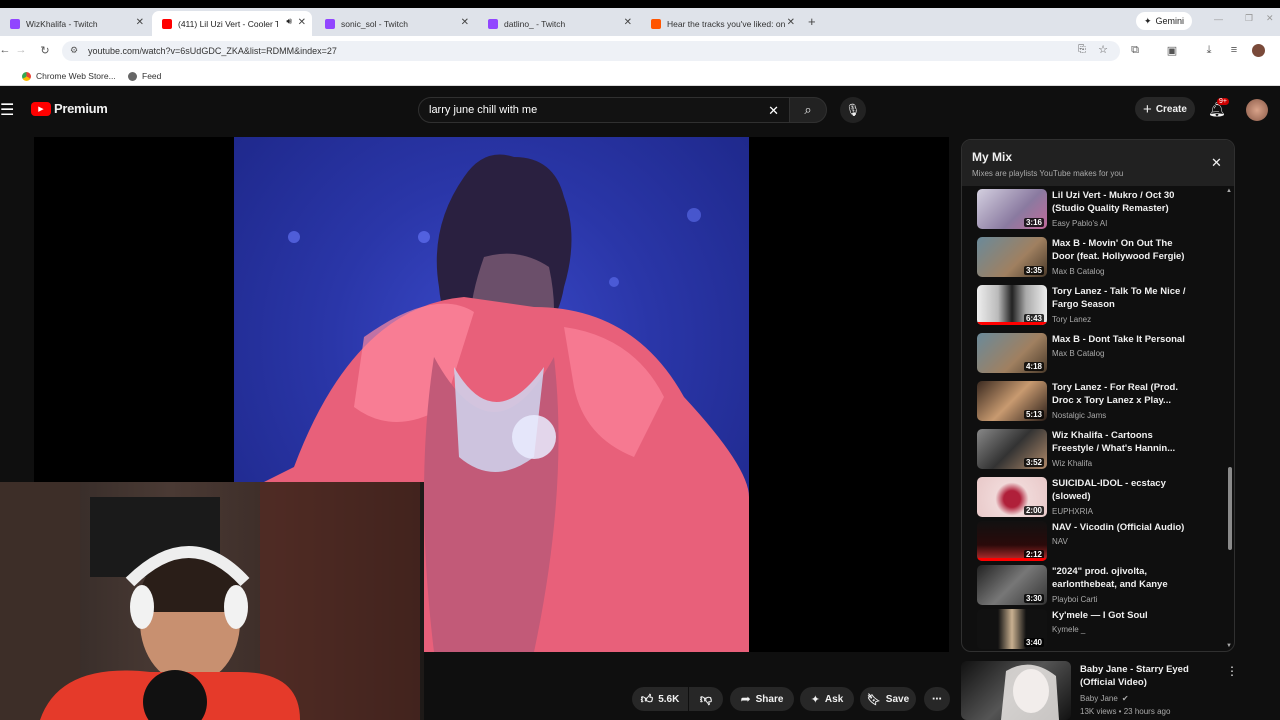 This screenshot has height=720, width=1280. Describe the element at coordinates (210, 601) in the screenshot. I see `streamer-image` at that location.